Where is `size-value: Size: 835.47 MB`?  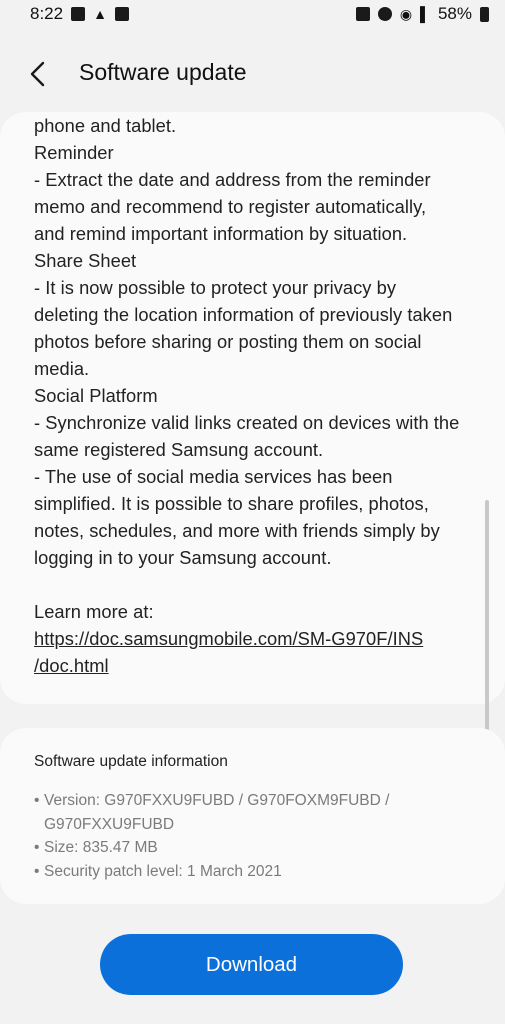 size-value: Size: 835.47 MB is located at coordinates (101, 847).